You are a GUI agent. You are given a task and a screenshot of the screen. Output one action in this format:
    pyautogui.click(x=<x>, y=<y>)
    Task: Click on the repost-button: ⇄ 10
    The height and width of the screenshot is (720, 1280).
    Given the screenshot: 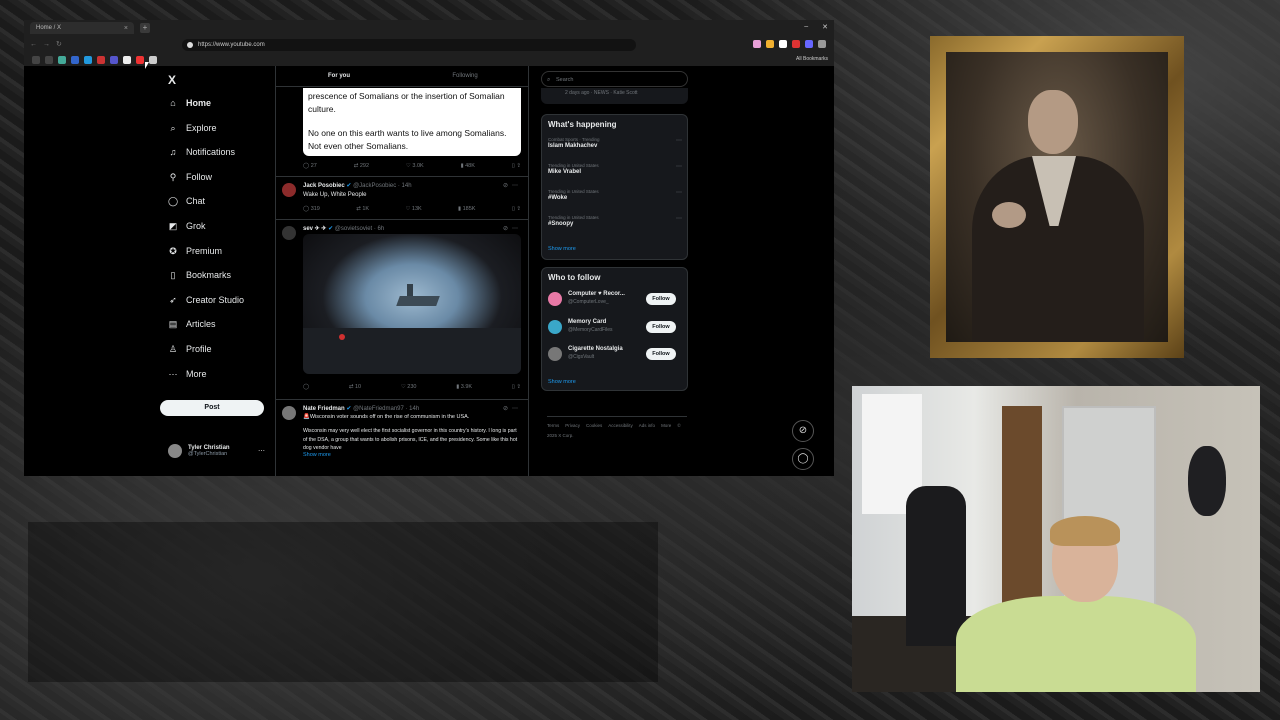 What is the action you would take?
    pyautogui.click(x=355, y=387)
    